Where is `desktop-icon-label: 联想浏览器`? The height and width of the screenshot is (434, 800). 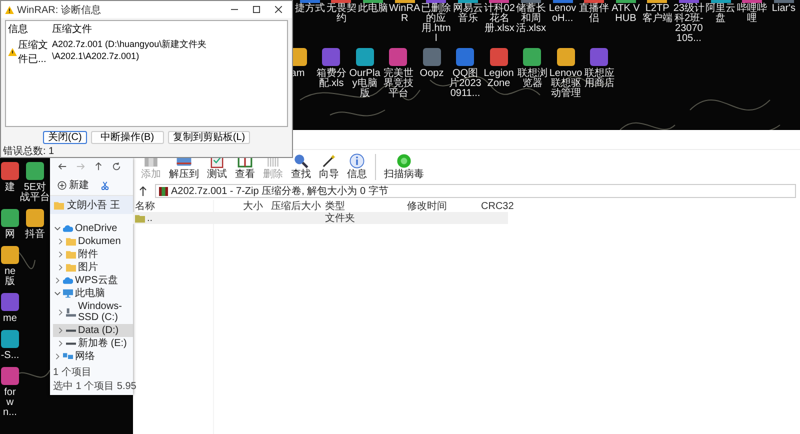 desktop-icon-label: 联想浏览器 is located at coordinates (532, 79).